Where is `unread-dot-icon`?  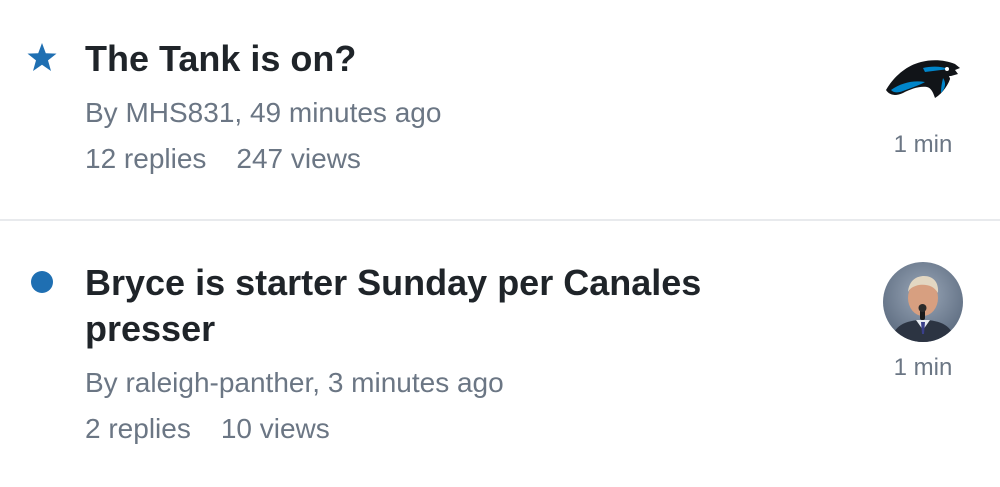 unread-dot-icon is located at coordinates (42, 282).